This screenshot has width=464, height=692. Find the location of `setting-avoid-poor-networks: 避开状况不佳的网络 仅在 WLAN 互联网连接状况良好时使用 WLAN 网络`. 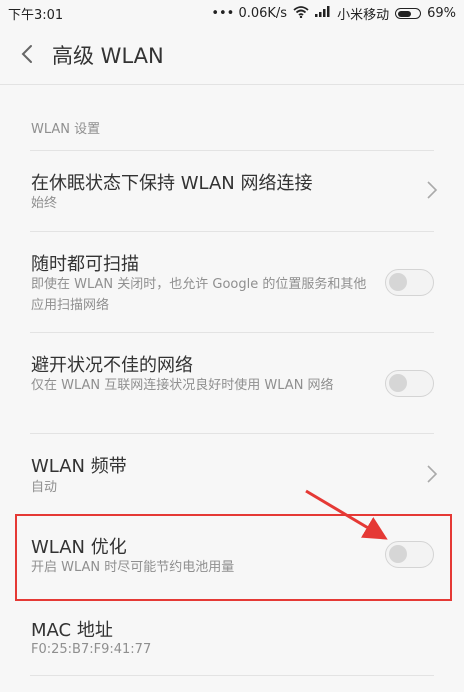

setting-avoid-poor-networks: 避开状况不佳的网络 仅在 WLAN 互联网连接状况良好时使用 WLAN 网络 is located at coordinates (232, 383).